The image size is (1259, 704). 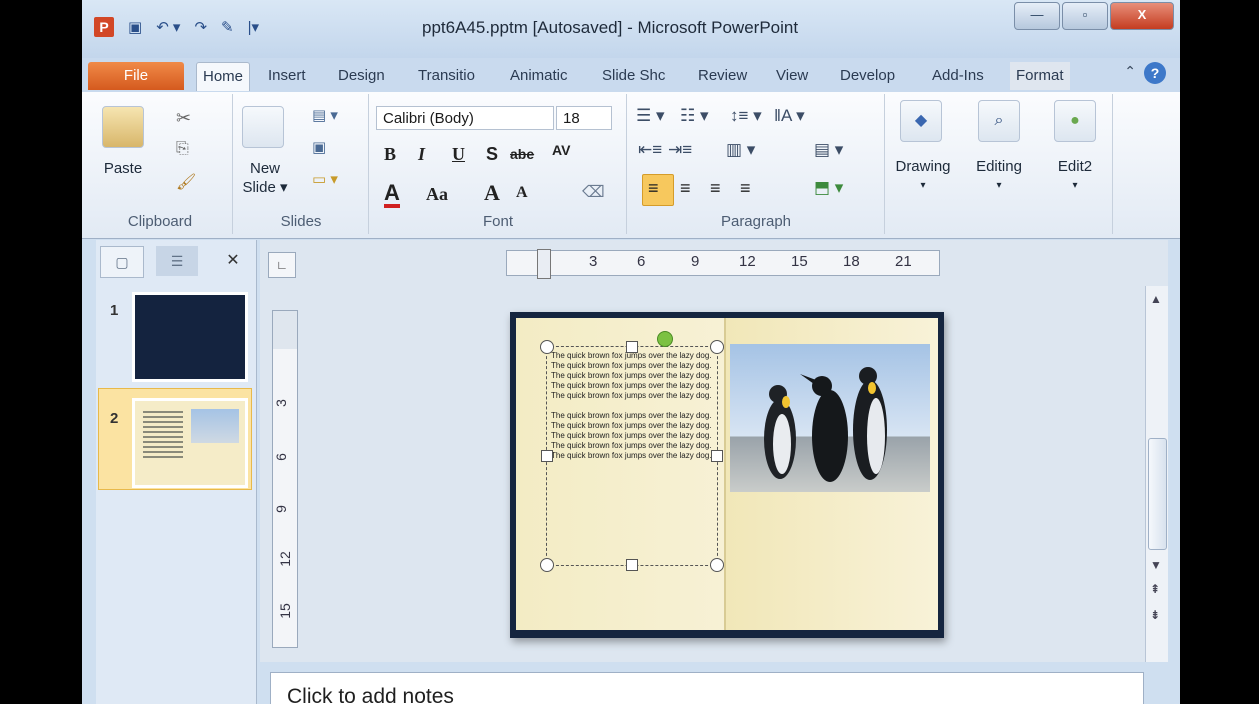 What do you see at coordinates (177, 261) in the screenshot?
I see `tab-outline: ☰` at bounding box center [177, 261].